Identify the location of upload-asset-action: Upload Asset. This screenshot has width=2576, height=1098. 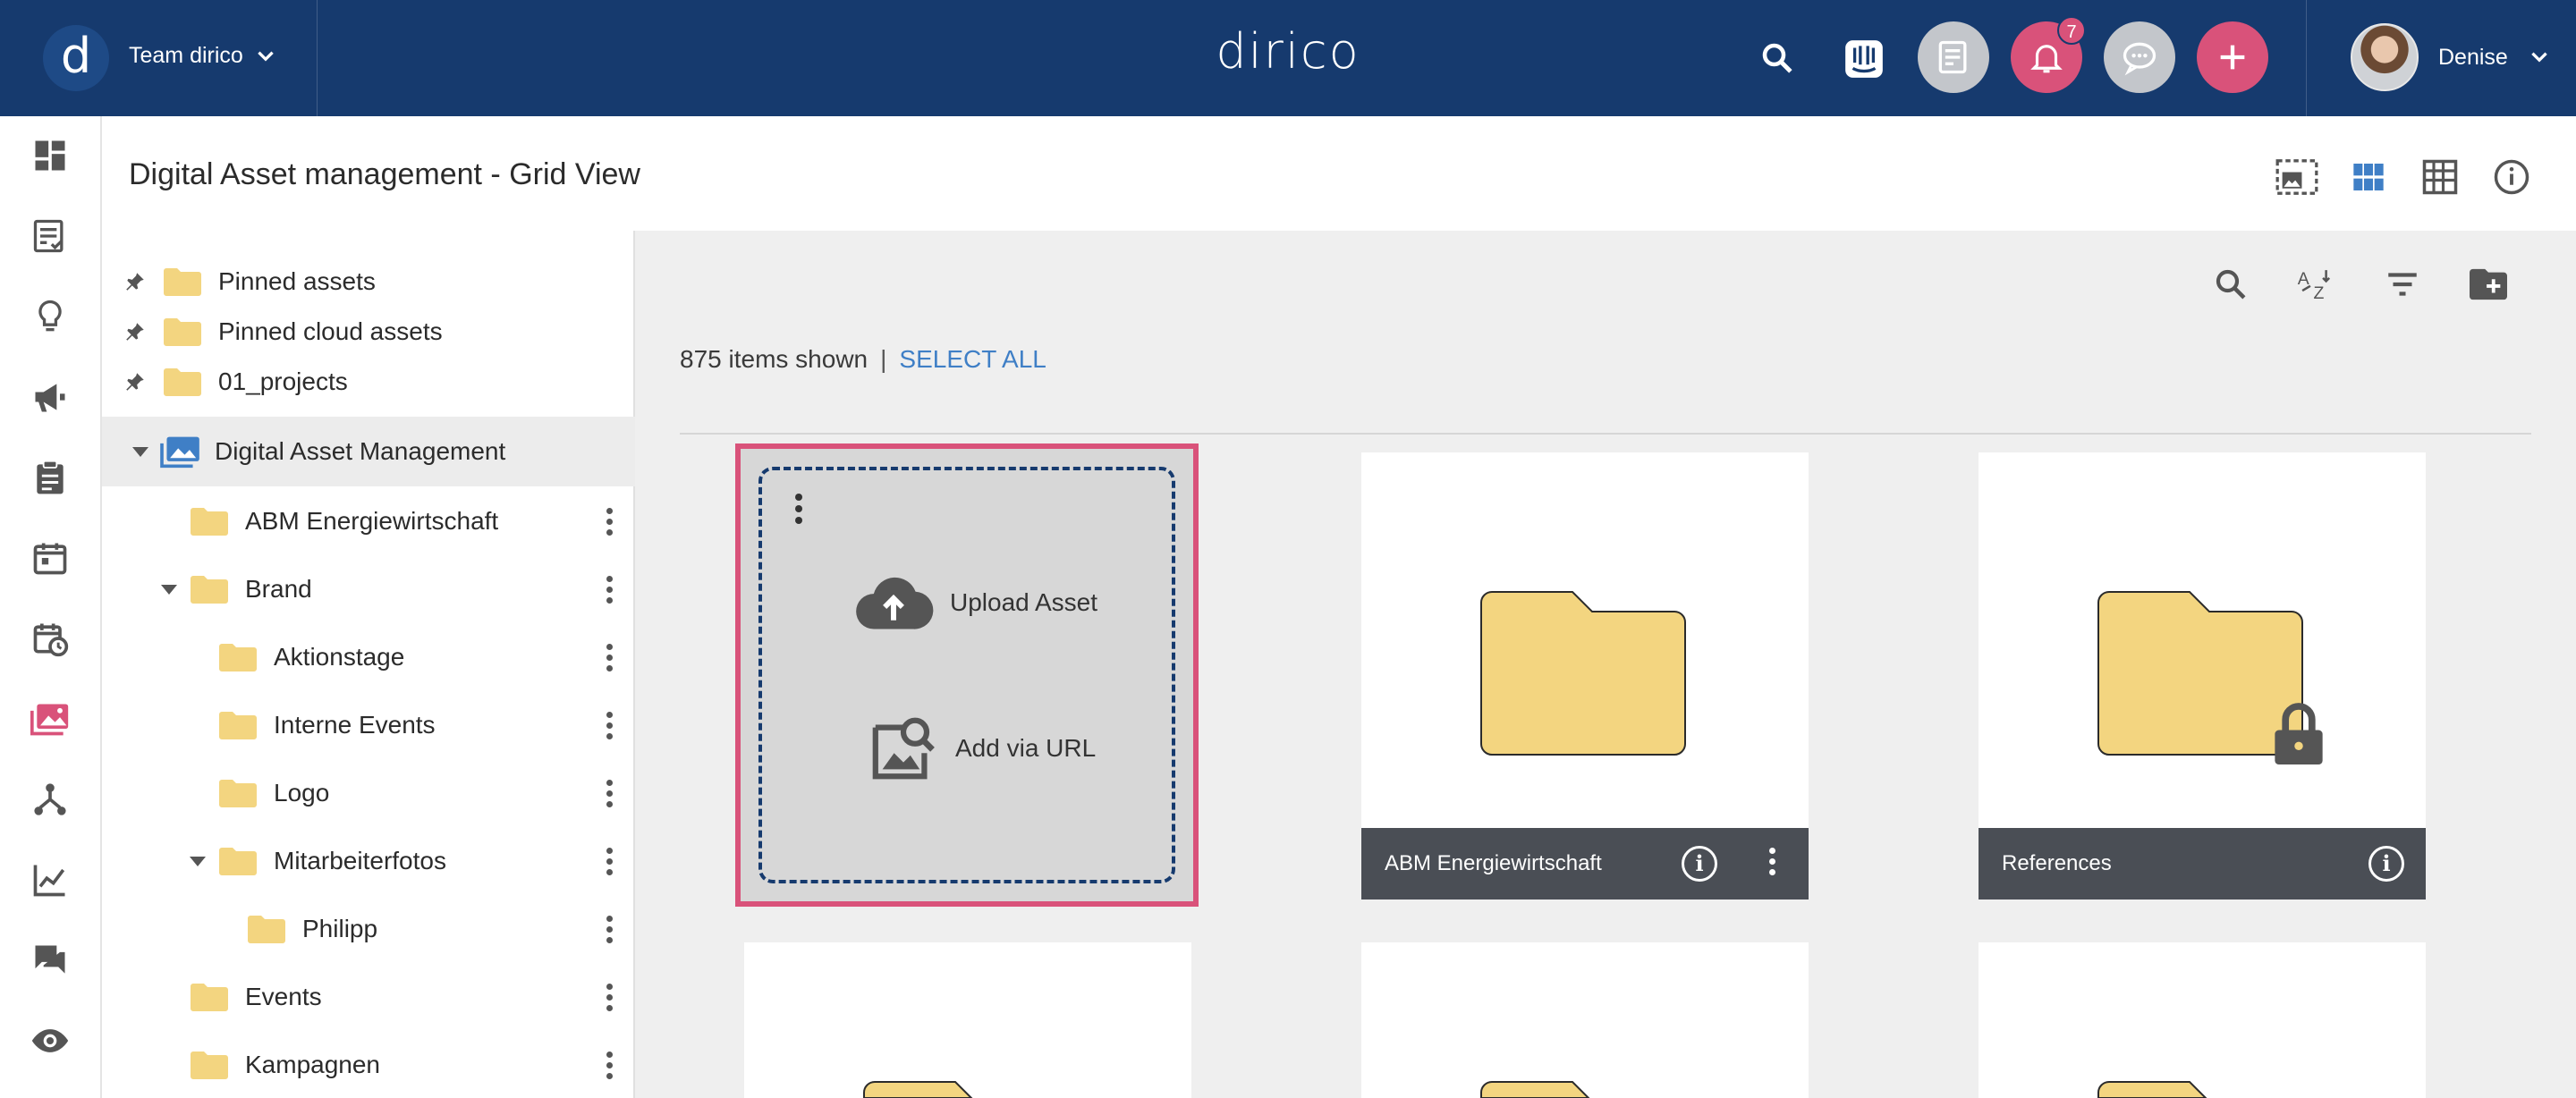
(975, 602).